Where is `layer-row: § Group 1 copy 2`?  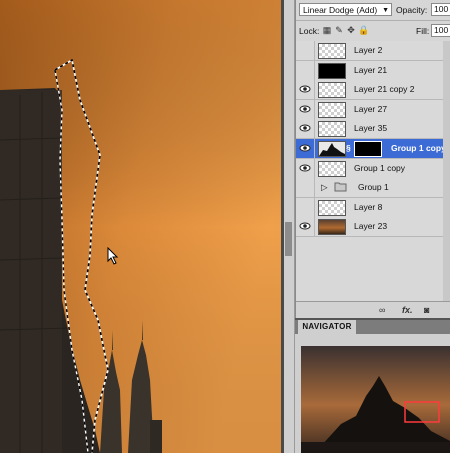
layer-row: § Group 1 copy 2 is located at coordinates (373, 149).